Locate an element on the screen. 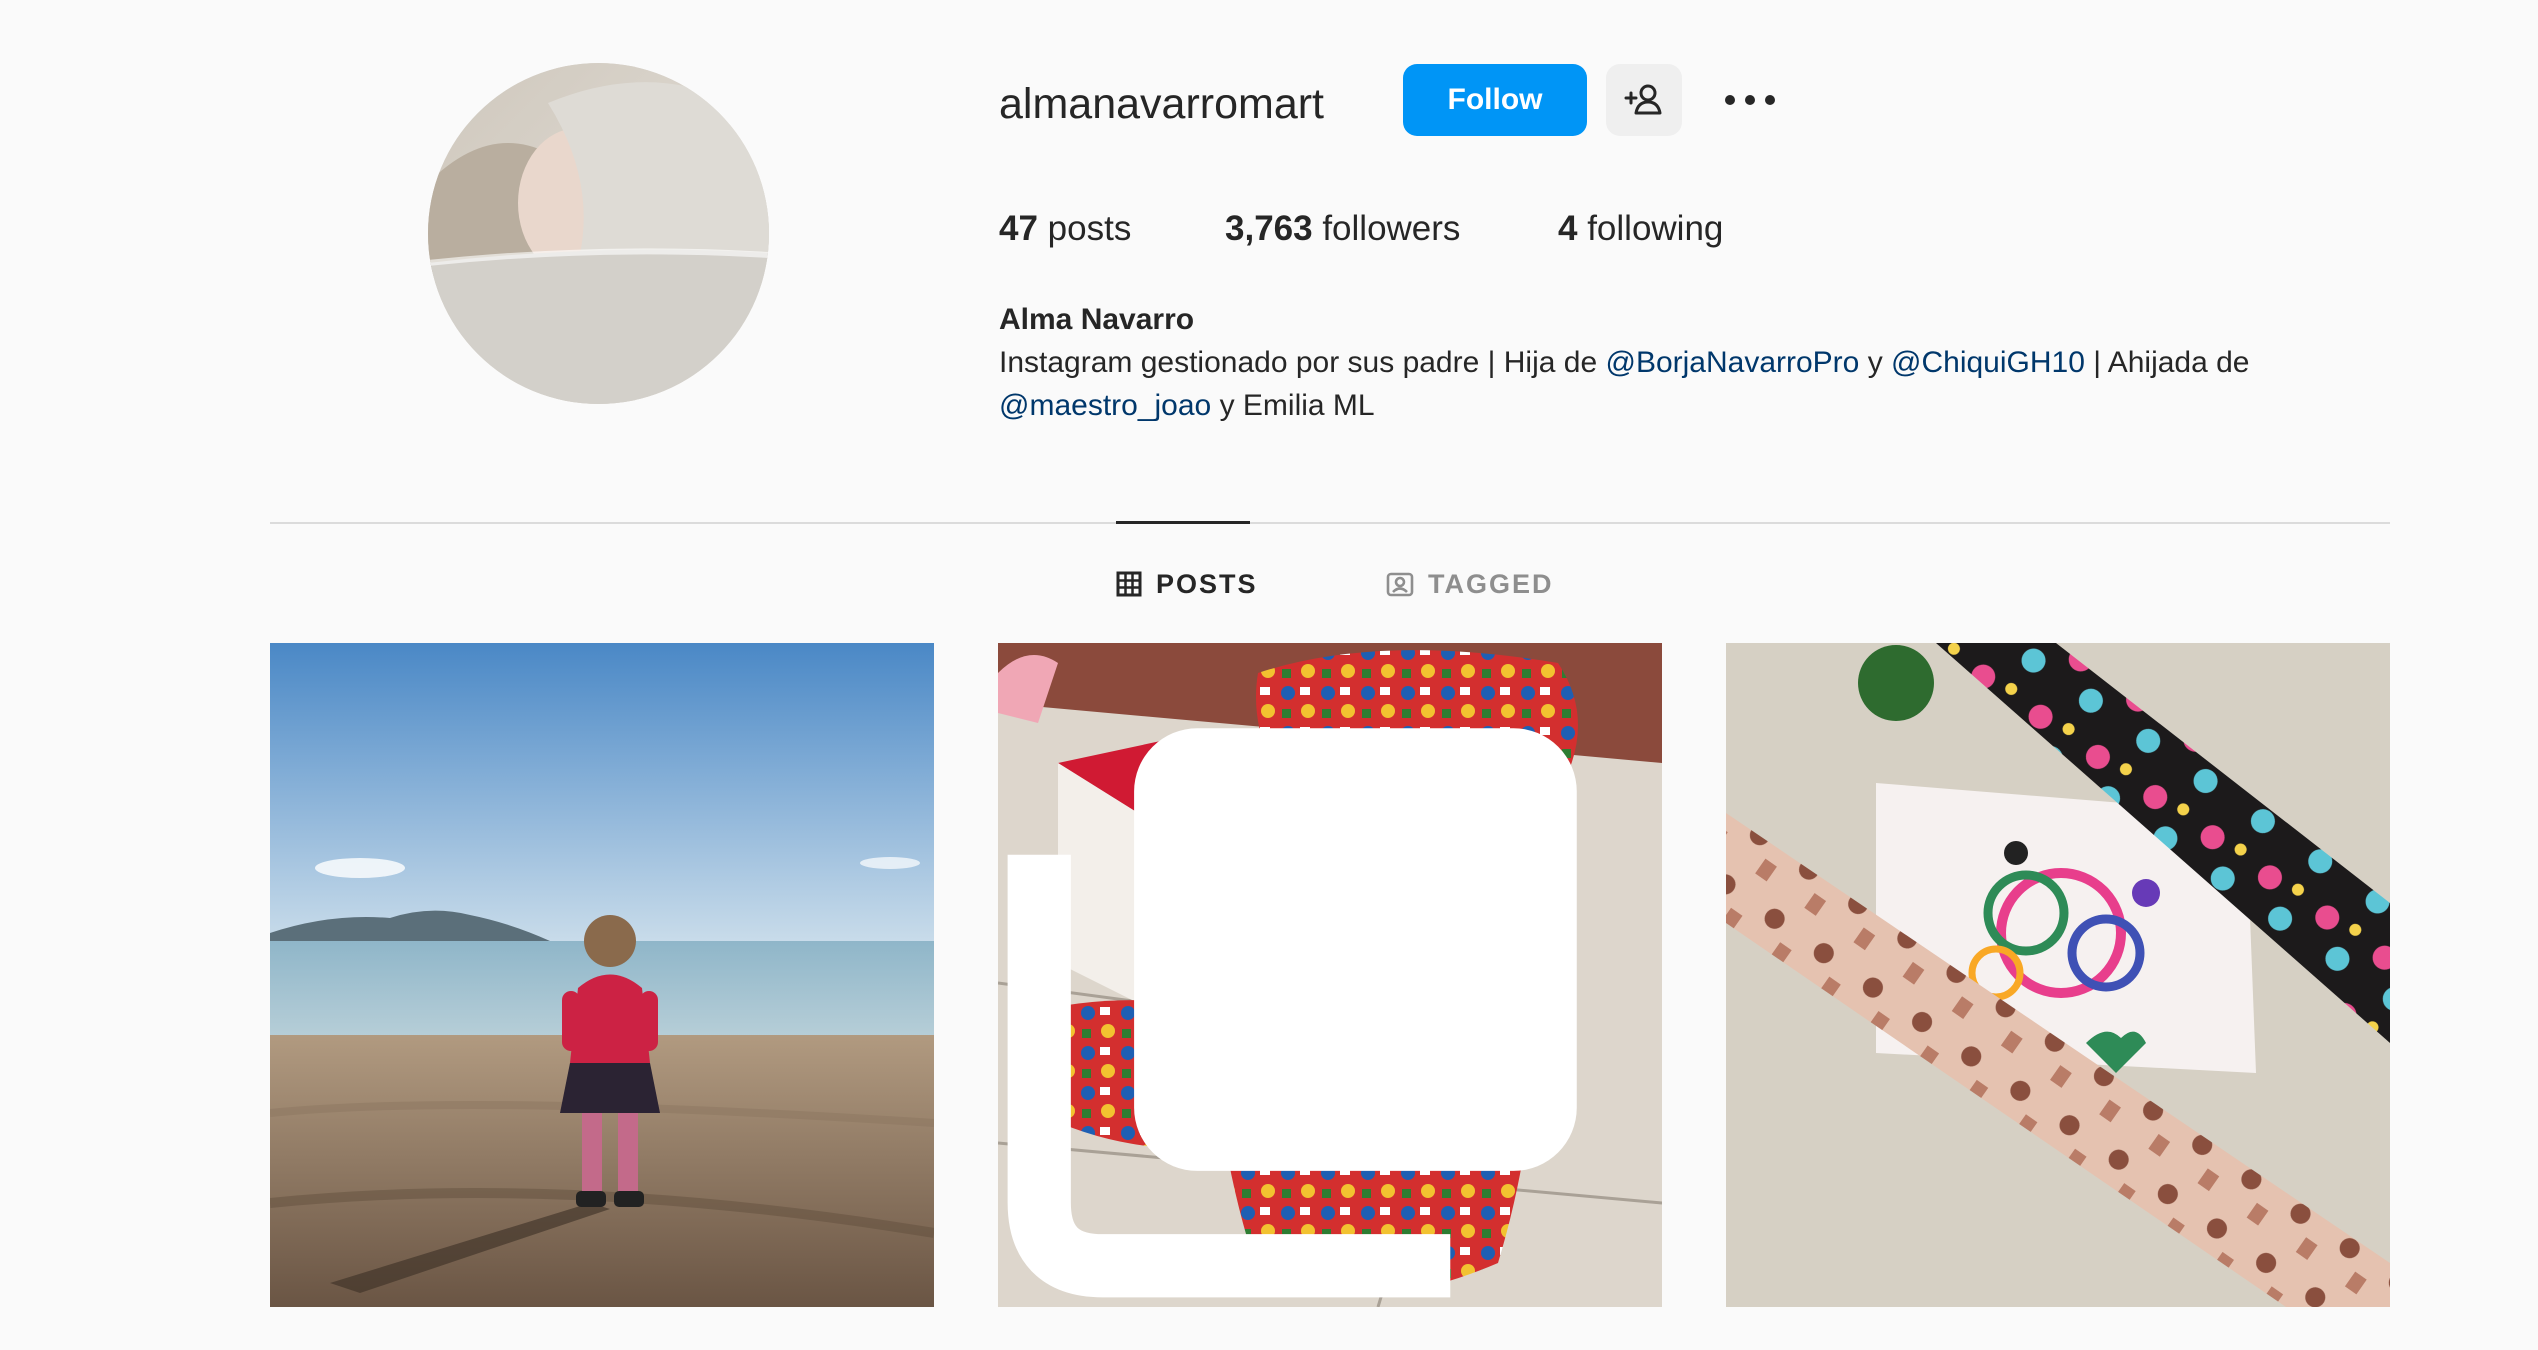 The width and height of the screenshot is (2538, 1350). bio-mention-borjanavarropro: @BorjaNavarroPro is located at coordinates (1732, 362).